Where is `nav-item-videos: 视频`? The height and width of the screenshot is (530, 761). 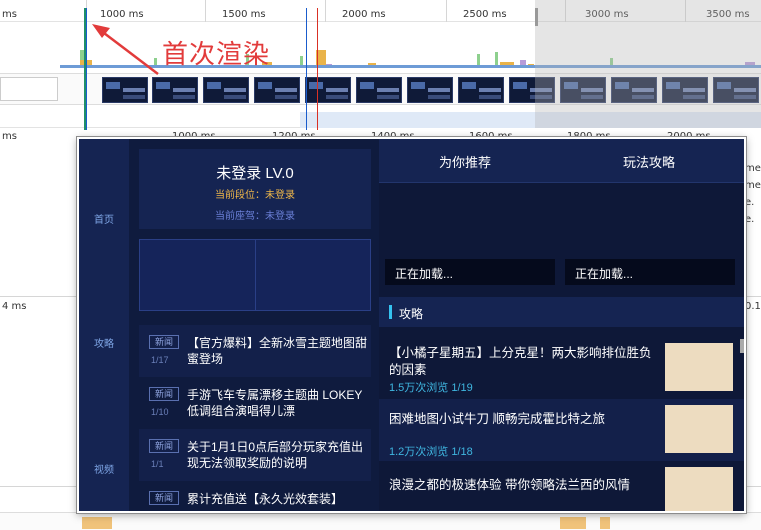 nav-item-videos: 视频 is located at coordinates (104, 468).